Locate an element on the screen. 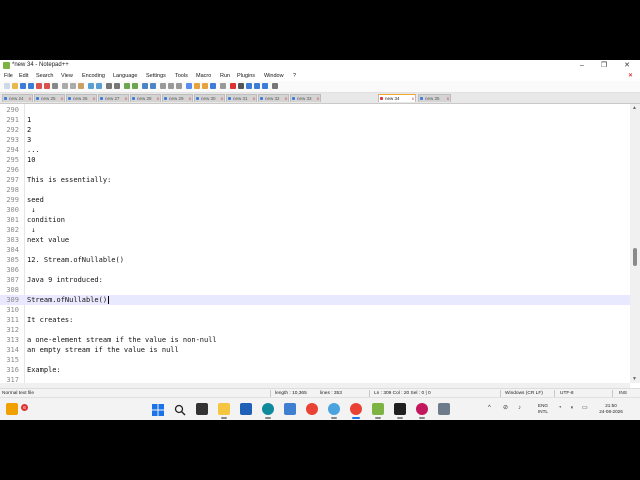 This screenshot has height=480, width=640. monitoring-icon is located at coordinates (223, 86).